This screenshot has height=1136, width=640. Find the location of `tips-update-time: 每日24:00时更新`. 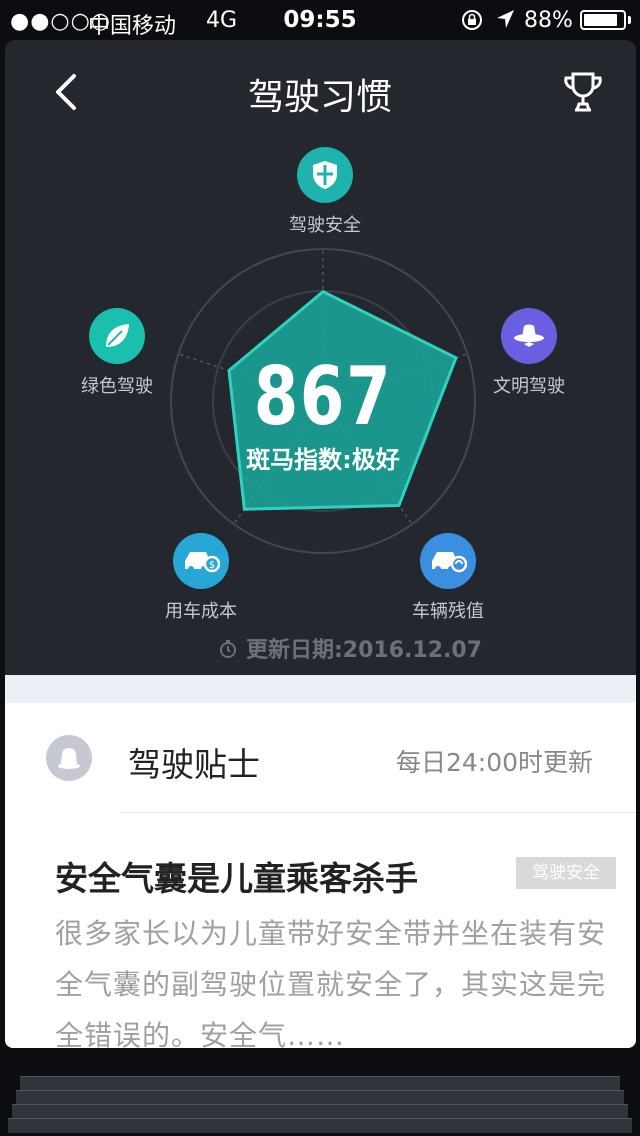

tips-update-time: 每日24:00时更新 is located at coordinates (495, 762).